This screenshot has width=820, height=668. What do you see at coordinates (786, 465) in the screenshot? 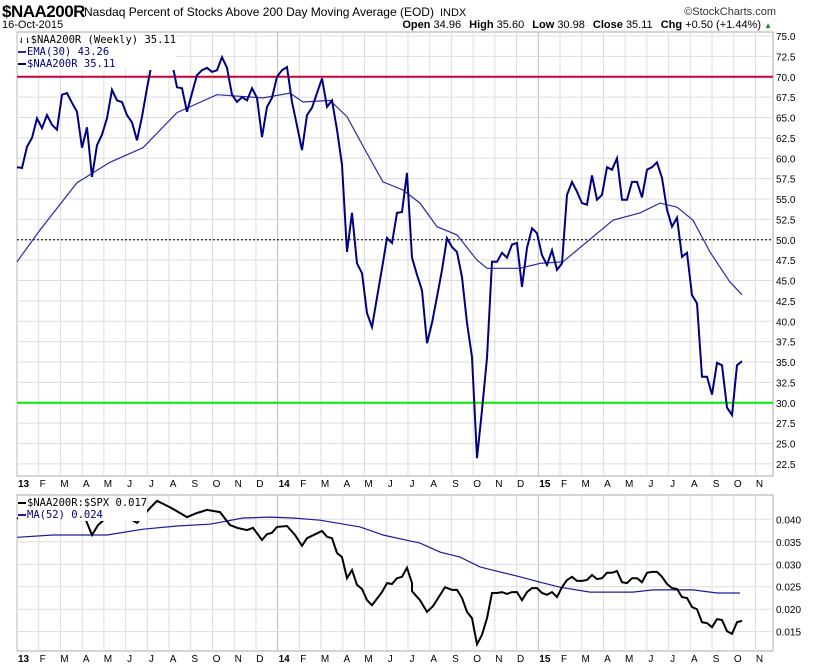
I see `y-tick-label: 22.5` at bounding box center [786, 465].